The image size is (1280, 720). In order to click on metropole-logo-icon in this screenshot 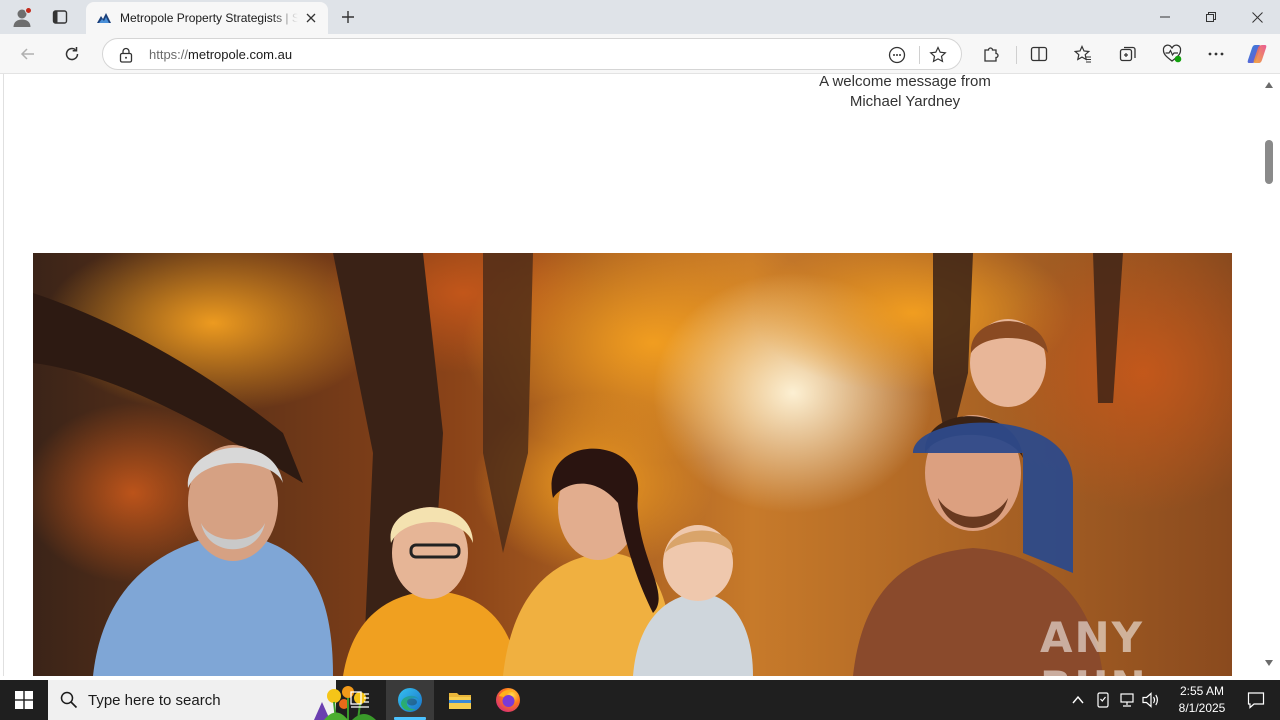, I will do `click(104, 18)`.